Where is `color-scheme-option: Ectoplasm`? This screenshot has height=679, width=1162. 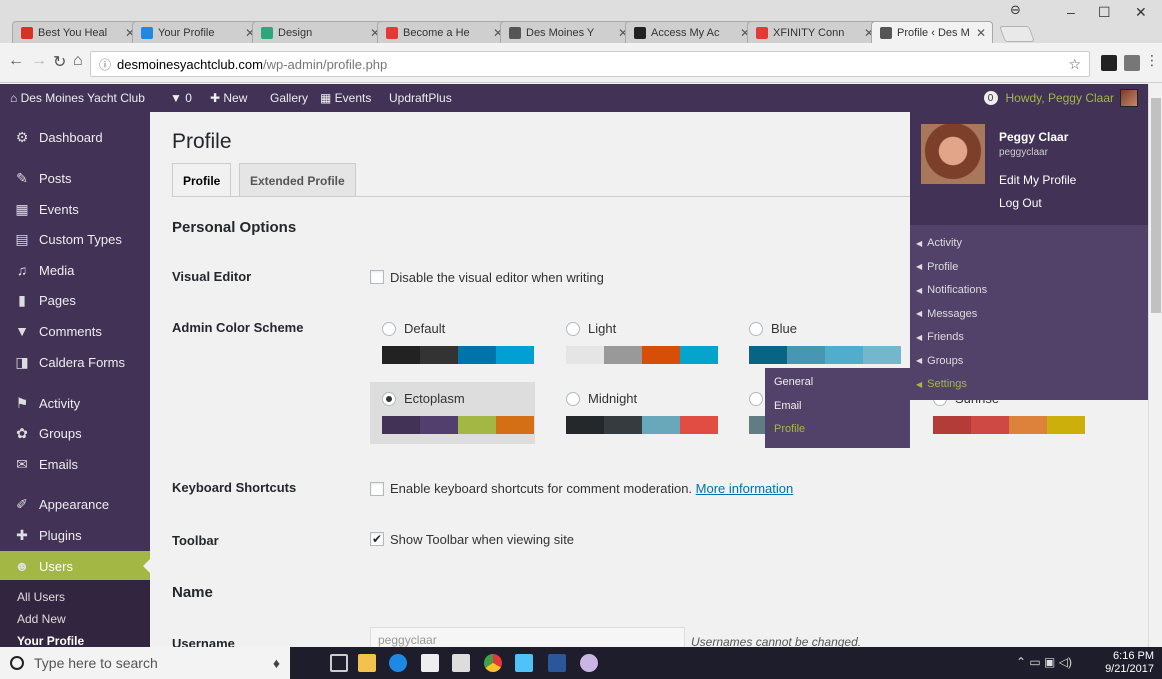
color-scheme-option: Ectoplasm is located at coordinates (452, 413).